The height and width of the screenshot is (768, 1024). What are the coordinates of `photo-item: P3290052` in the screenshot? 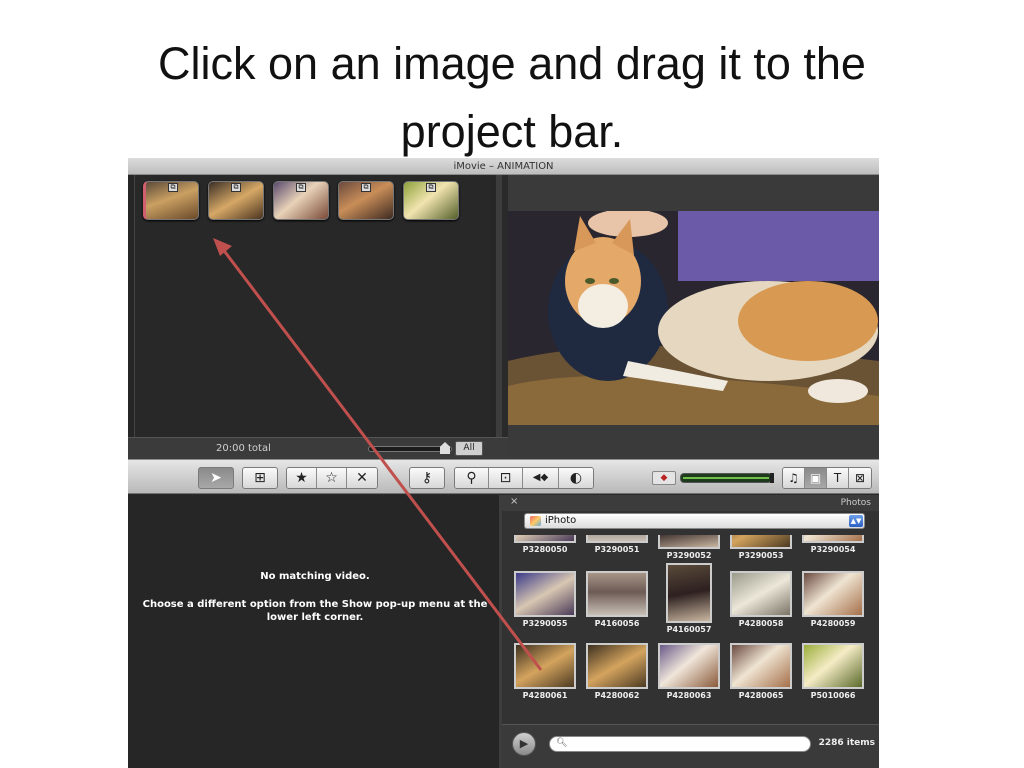 It's located at (689, 547).